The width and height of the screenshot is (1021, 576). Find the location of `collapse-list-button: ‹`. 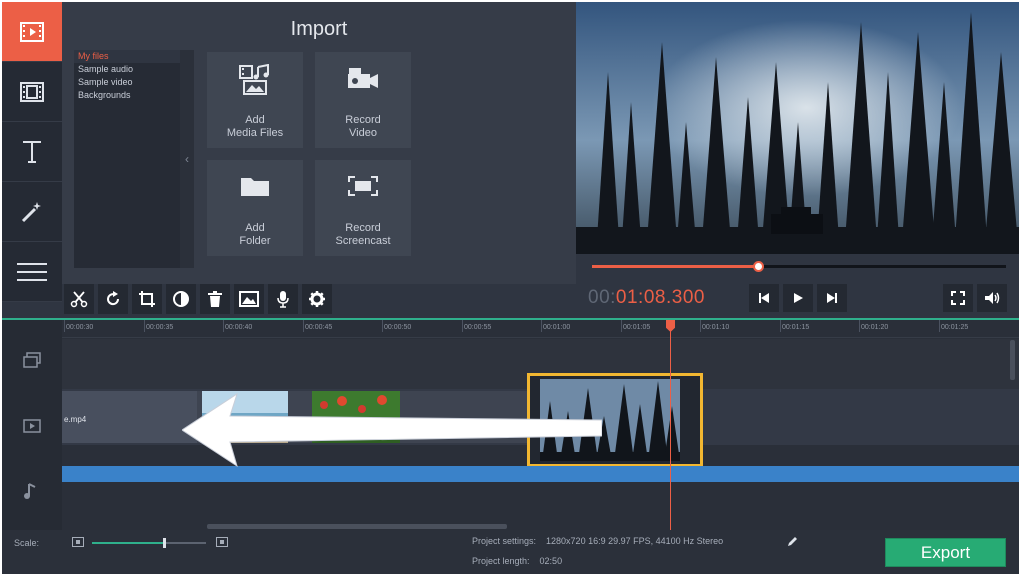

collapse-list-button: ‹ is located at coordinates (187, 159).